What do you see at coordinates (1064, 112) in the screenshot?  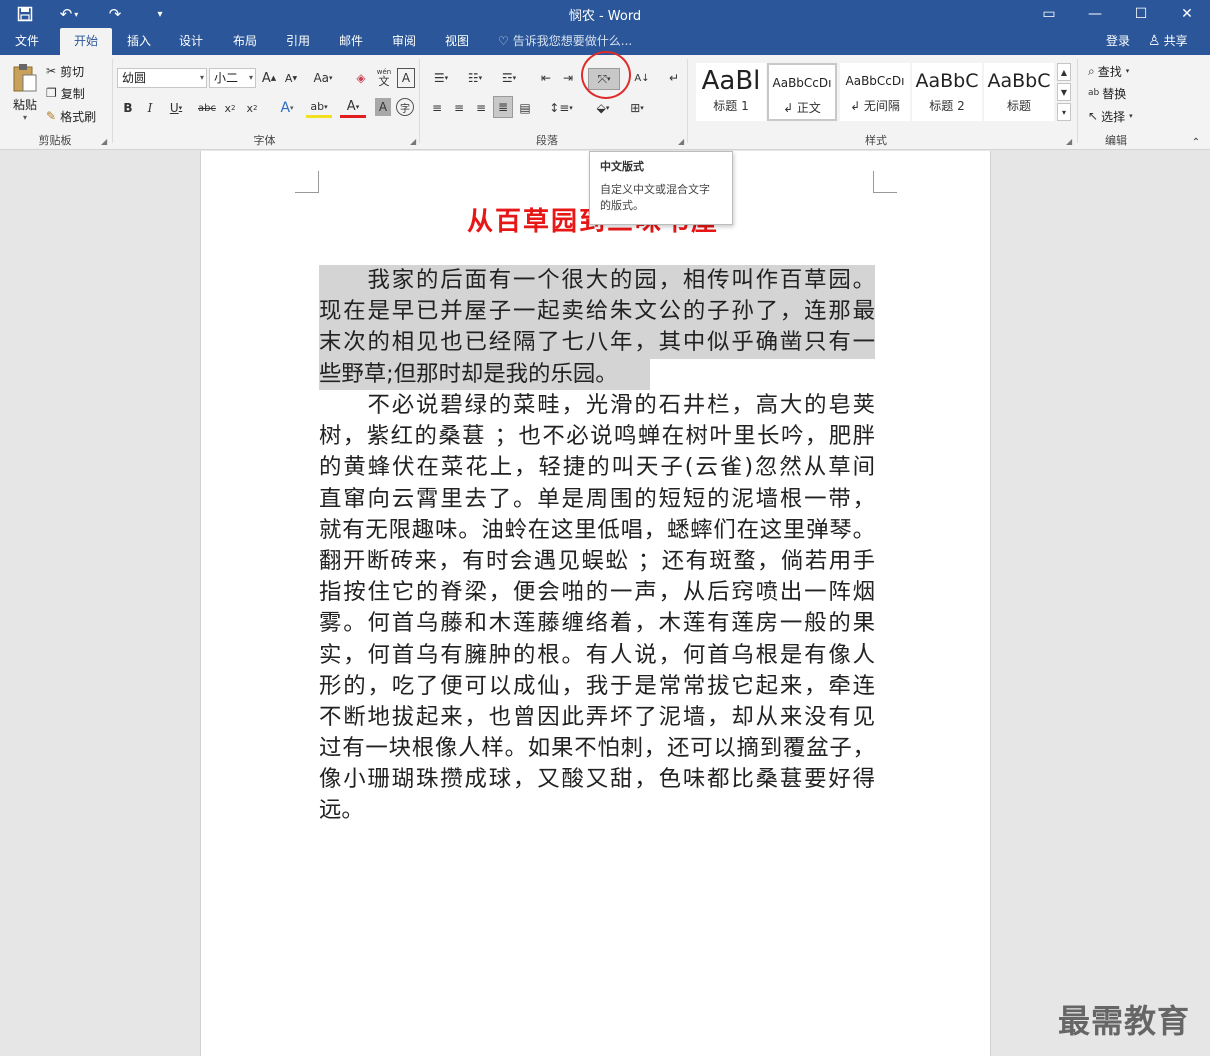 I see `styles-more-icon: ▾` at bounding box center [1064, 112].